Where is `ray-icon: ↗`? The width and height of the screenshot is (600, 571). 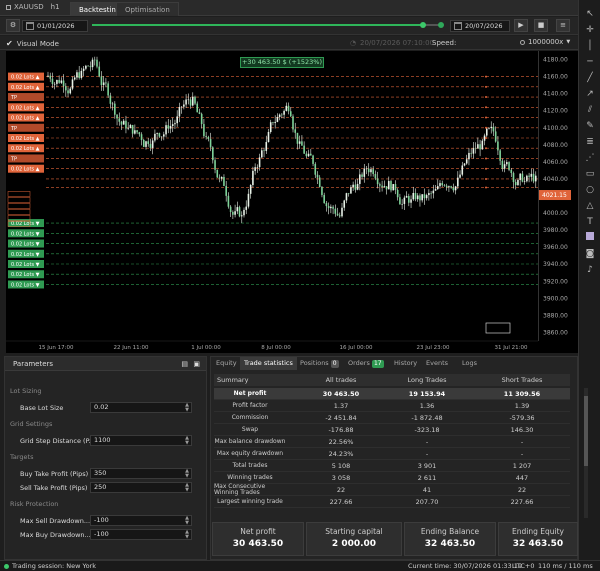 ray-icon: ↗ is located at coordinates (590, 94).